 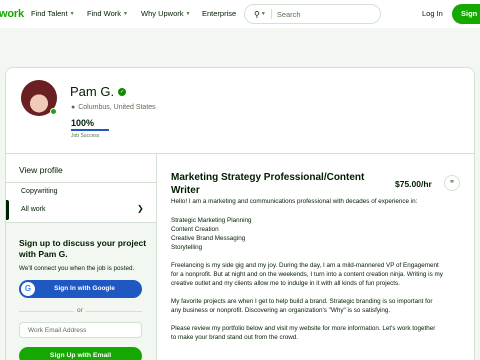 What do you see at coordinates (187, 247) in the screenshot?
I see `description-skill: Storytelling` at bounding box center [187, 247].